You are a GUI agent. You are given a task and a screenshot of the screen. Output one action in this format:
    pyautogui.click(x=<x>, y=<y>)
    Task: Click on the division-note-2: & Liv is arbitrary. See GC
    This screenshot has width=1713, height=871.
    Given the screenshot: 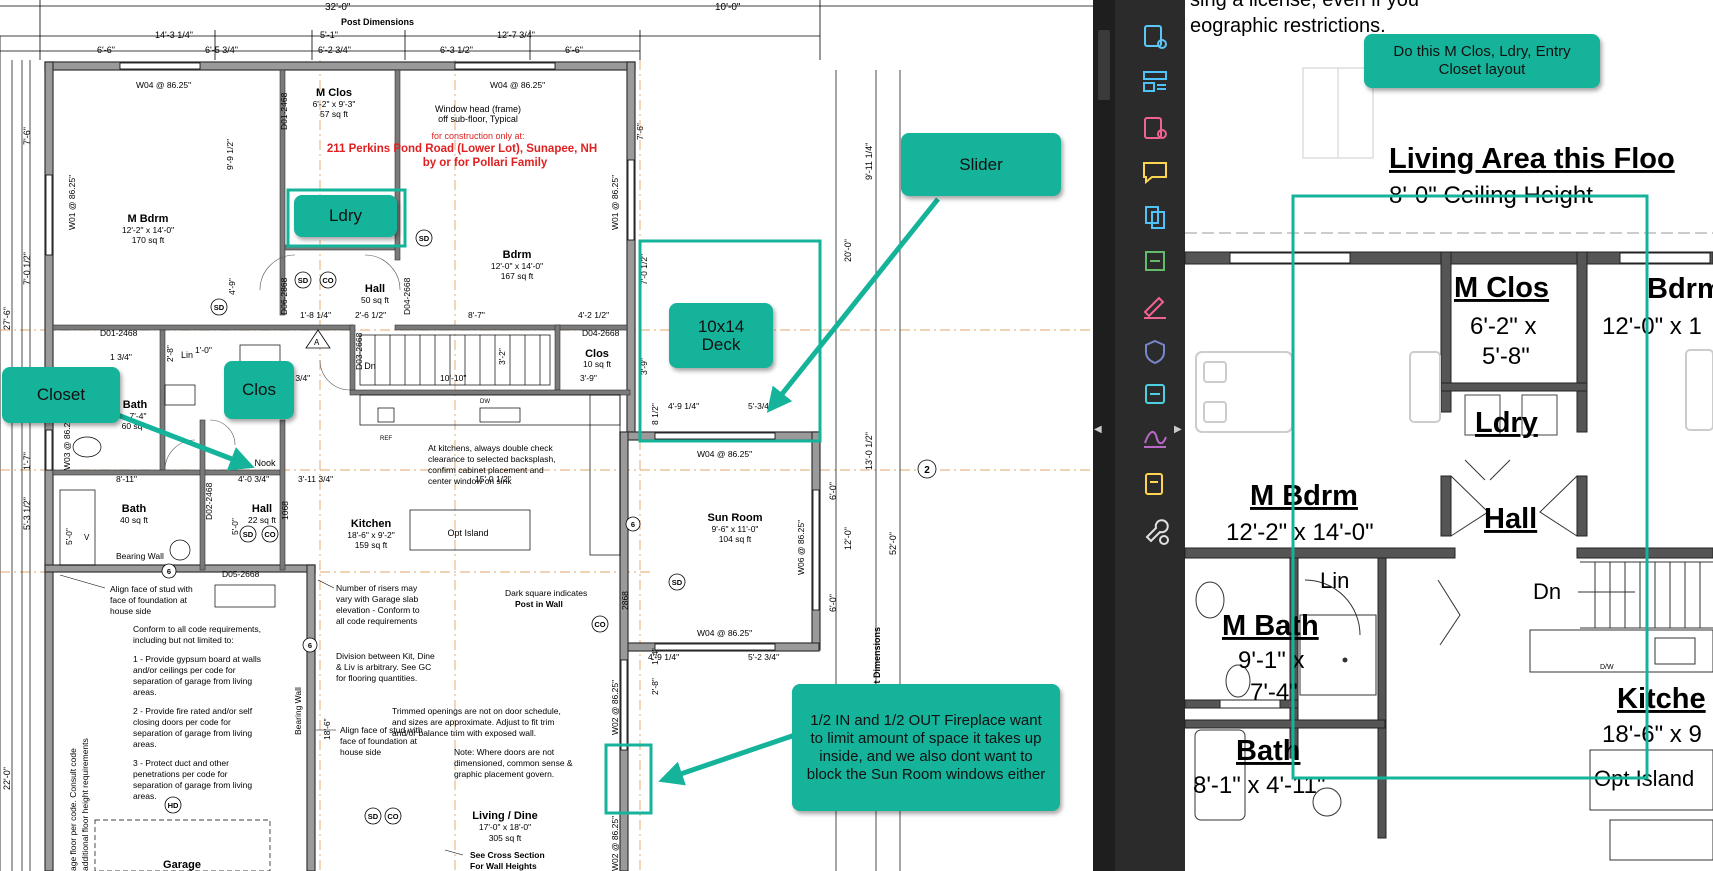 What is the action you would take?
    pyautogui.click(x=383, y=667)
    